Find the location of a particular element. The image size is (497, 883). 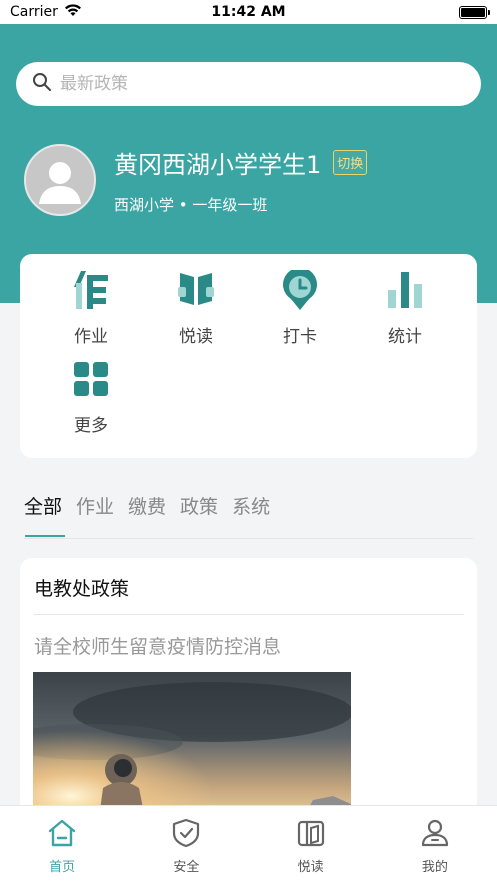

news-divider is located at coordinates (249, 614).